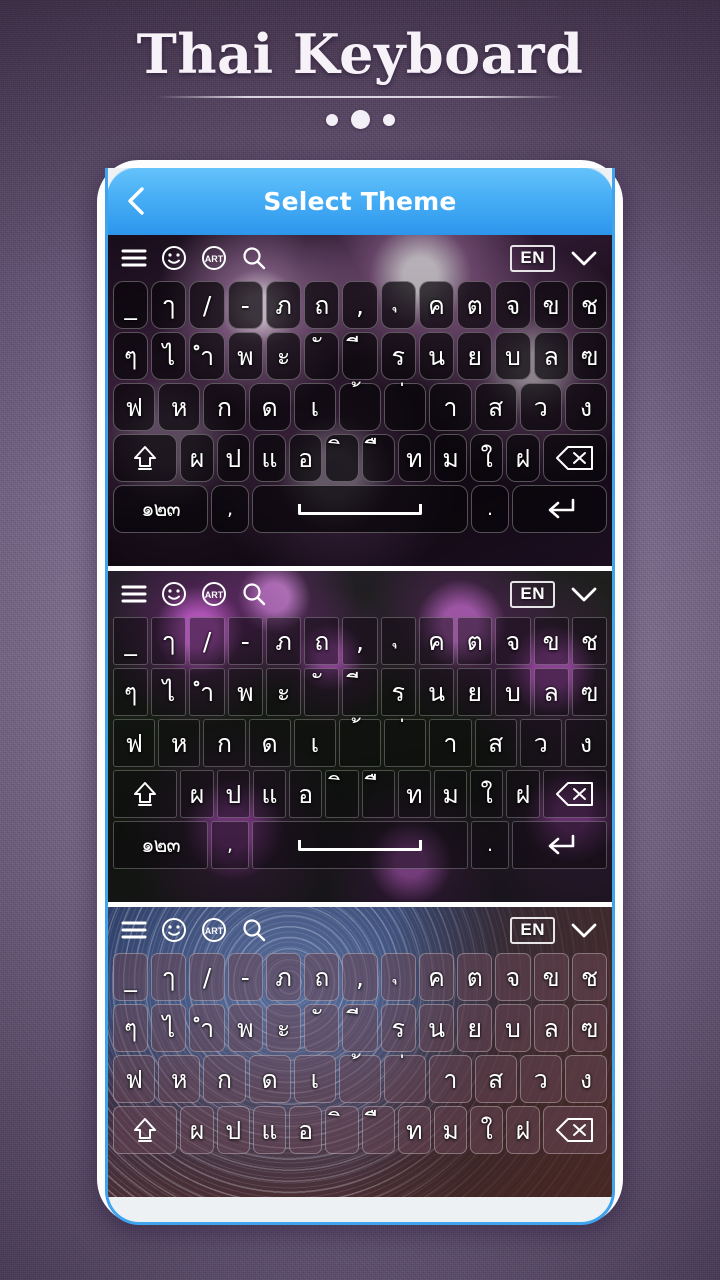  Describe the element at coordinates (230, 509) in the screenshot. I see `comma-key: ,` at that location.